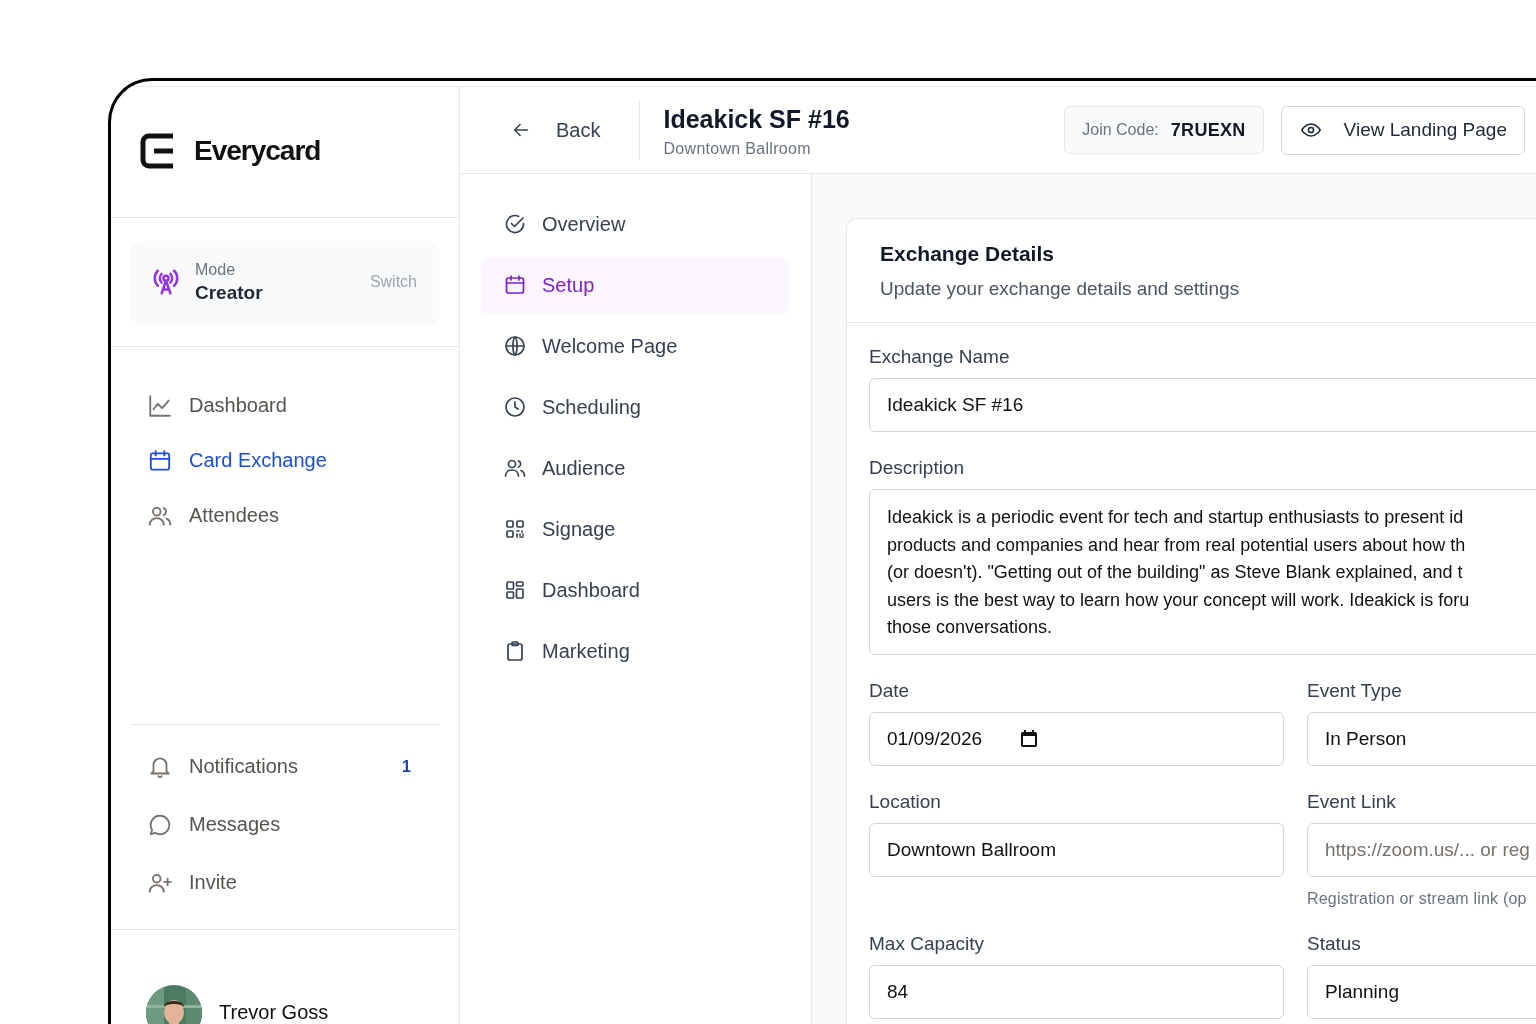 The image size is (1536, 1024). Describe the element at coordinates (1352, 802) in the screenshot. I see `field-label: Event Link` at that location.